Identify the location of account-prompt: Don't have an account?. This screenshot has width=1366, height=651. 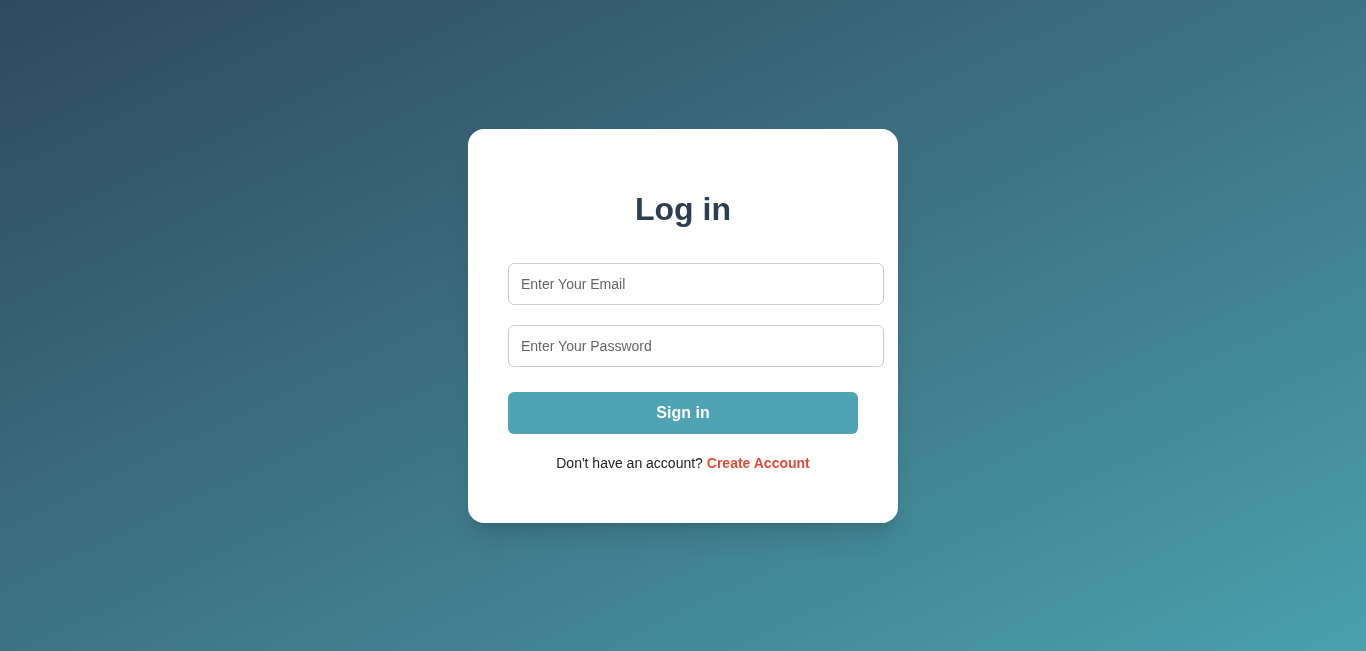
(629, 462).